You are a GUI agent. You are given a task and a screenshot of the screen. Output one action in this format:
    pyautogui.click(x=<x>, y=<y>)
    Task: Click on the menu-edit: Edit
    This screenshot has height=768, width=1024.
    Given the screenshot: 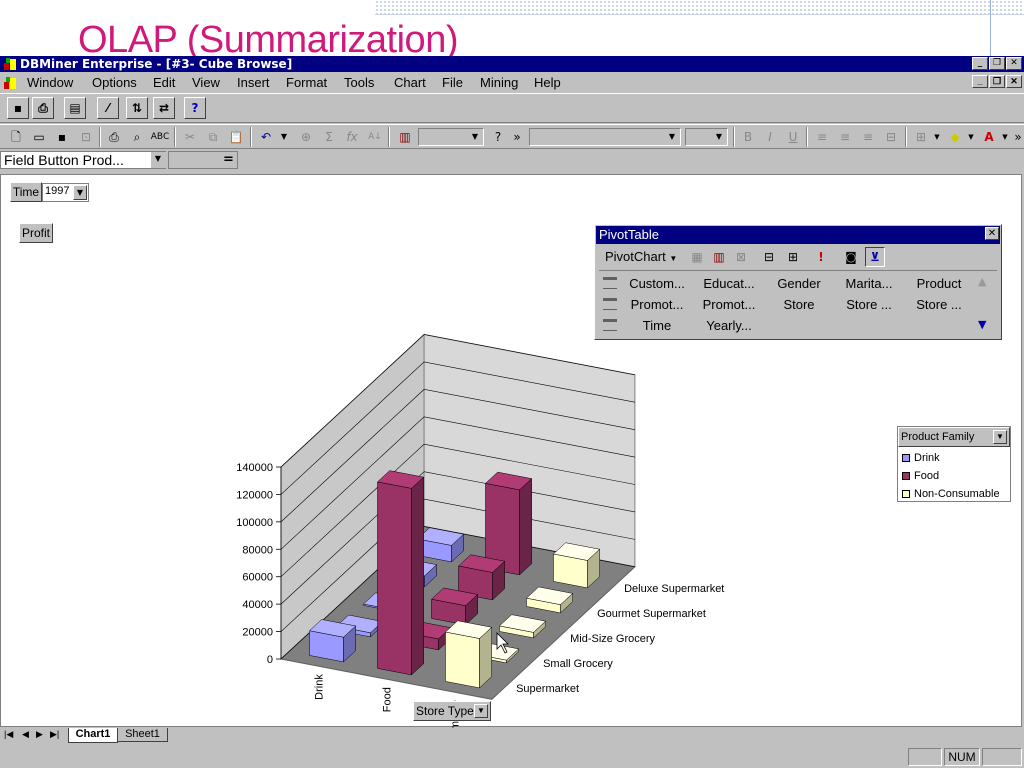 What is the action you would take?
    pyautogui.click(x=164, y=82)
    